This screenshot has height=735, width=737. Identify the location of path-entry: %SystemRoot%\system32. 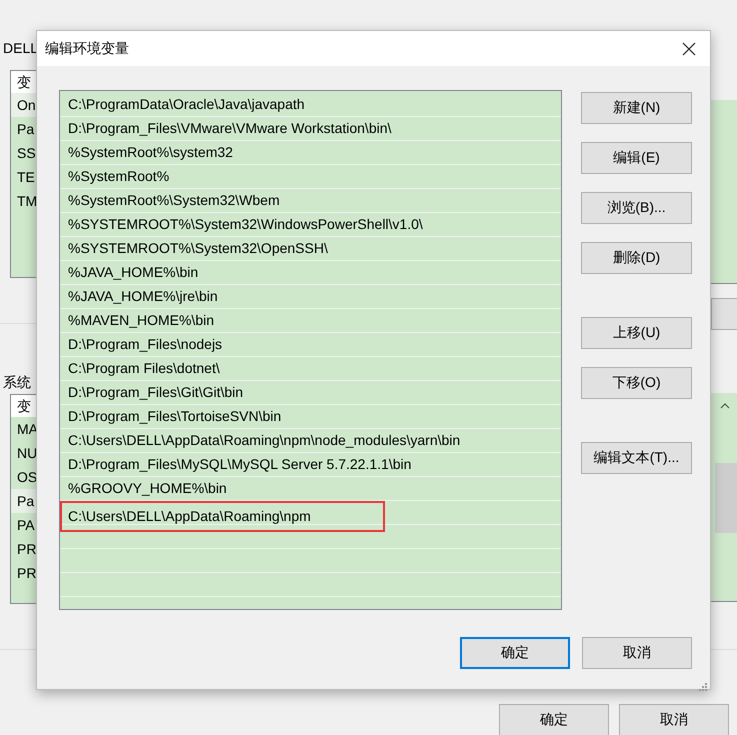
(310, 153).